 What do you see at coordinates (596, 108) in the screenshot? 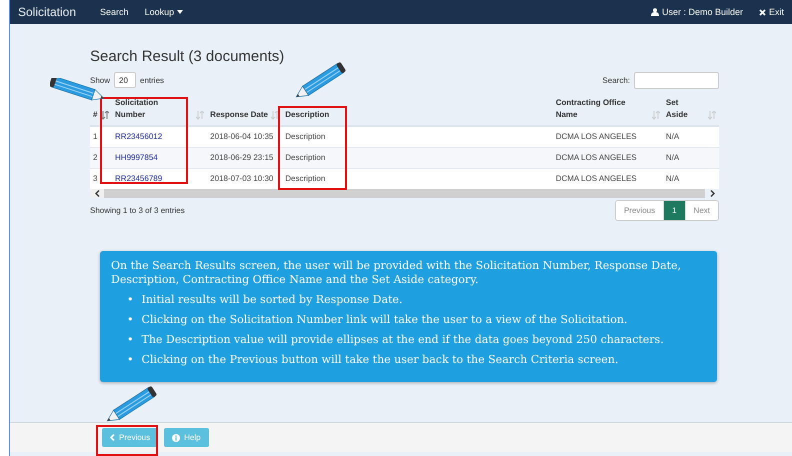
I see `column-header: Contracting Office Name` at bounding box center [596, 108].